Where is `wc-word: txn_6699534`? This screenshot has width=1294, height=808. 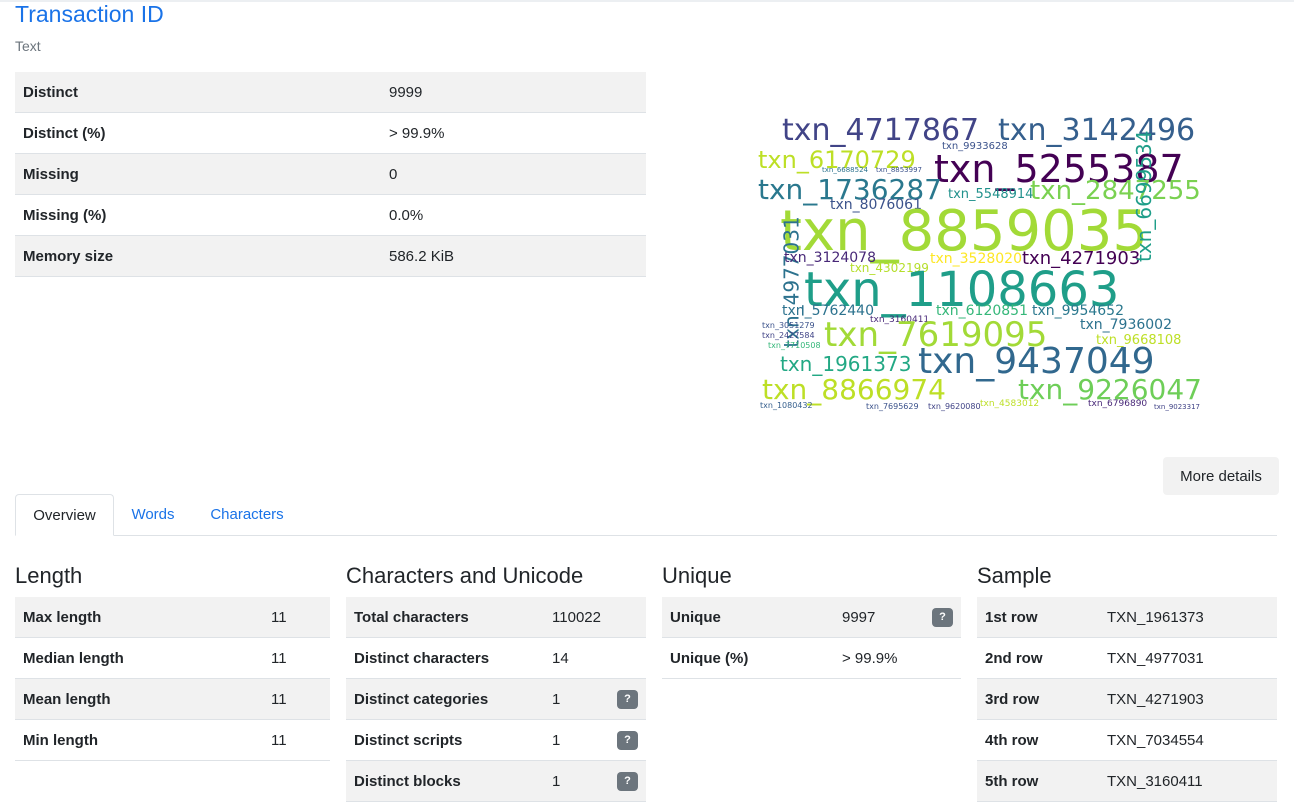 wc-word: txn_6699534 is located at coordinates (1144, 196).